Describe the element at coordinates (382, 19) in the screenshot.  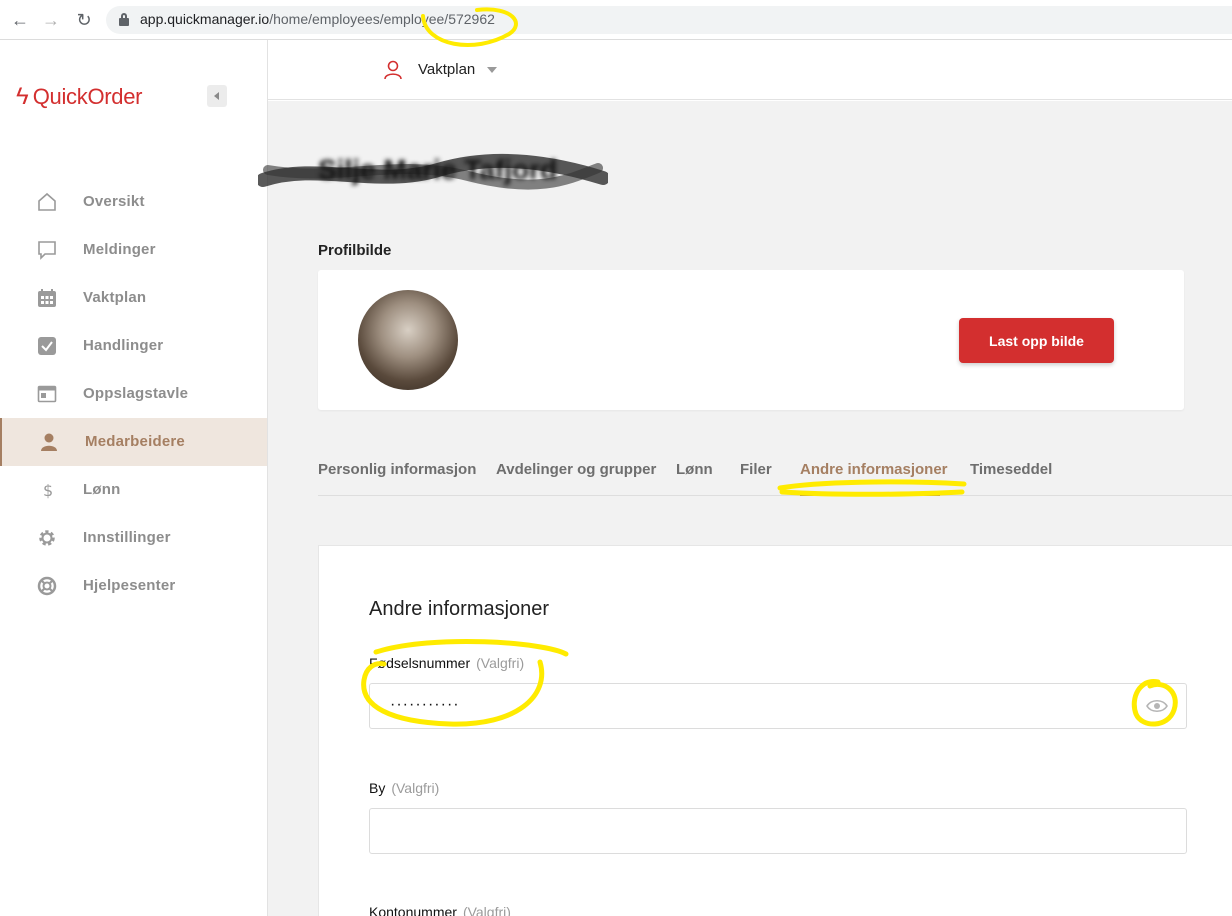
I see `url-path: /home/employees/employee/572962` at that location.